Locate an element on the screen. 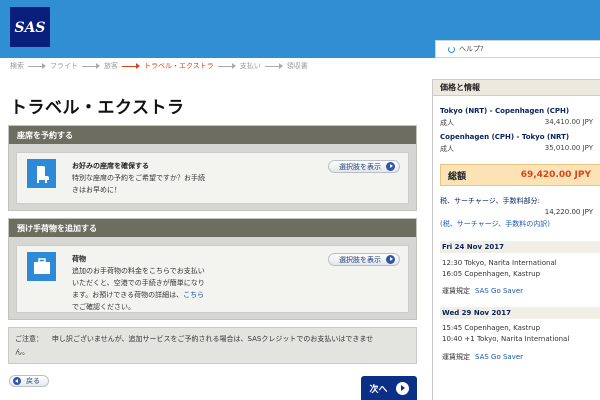 The image size is (600, 400). loading-icon is located at coordinates (451, 49).